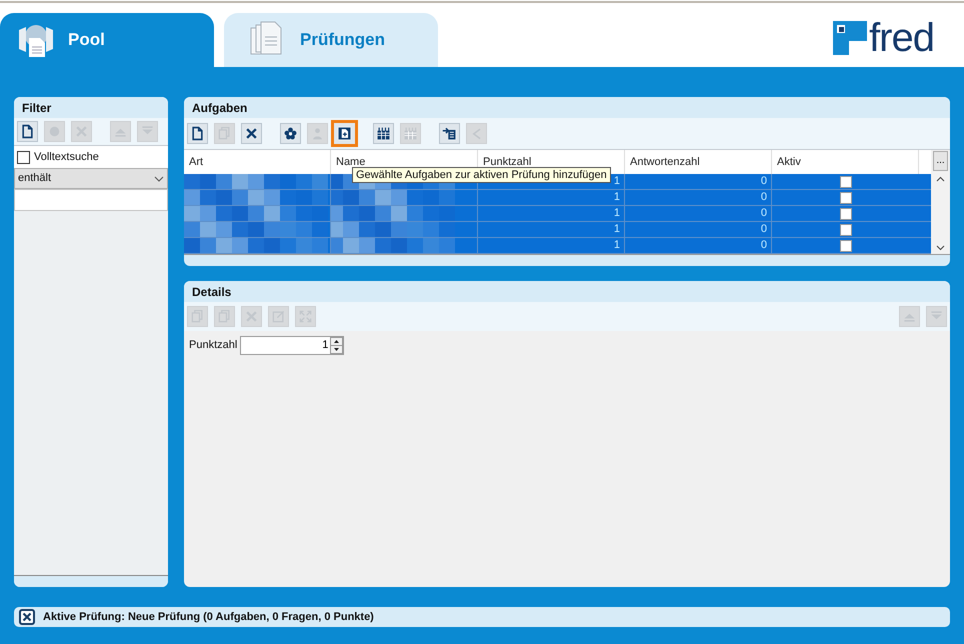  What do you see at coordinates (91, 107) in the screenshot?
I see `panel-title: Filter` at bounding box center [91, 107].